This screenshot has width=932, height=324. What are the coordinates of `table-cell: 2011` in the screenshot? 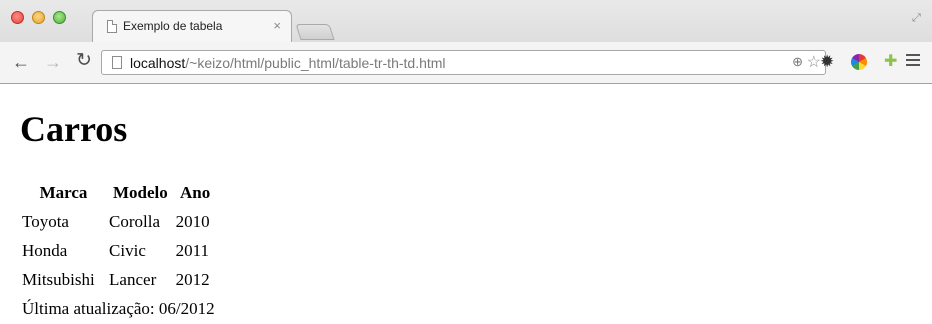 It's located at (192, 250).